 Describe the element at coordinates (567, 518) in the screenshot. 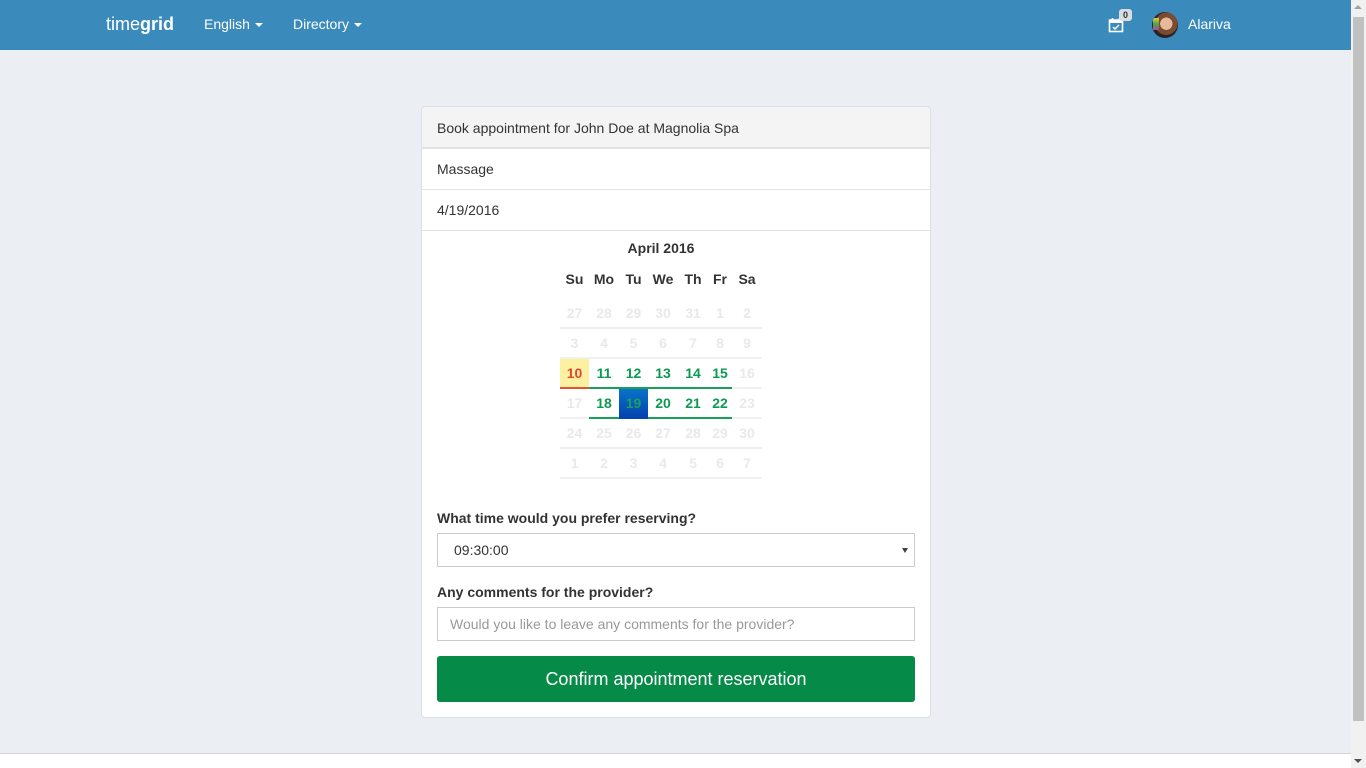

I see `time-label: What time would you prefer reserving?` at that location.